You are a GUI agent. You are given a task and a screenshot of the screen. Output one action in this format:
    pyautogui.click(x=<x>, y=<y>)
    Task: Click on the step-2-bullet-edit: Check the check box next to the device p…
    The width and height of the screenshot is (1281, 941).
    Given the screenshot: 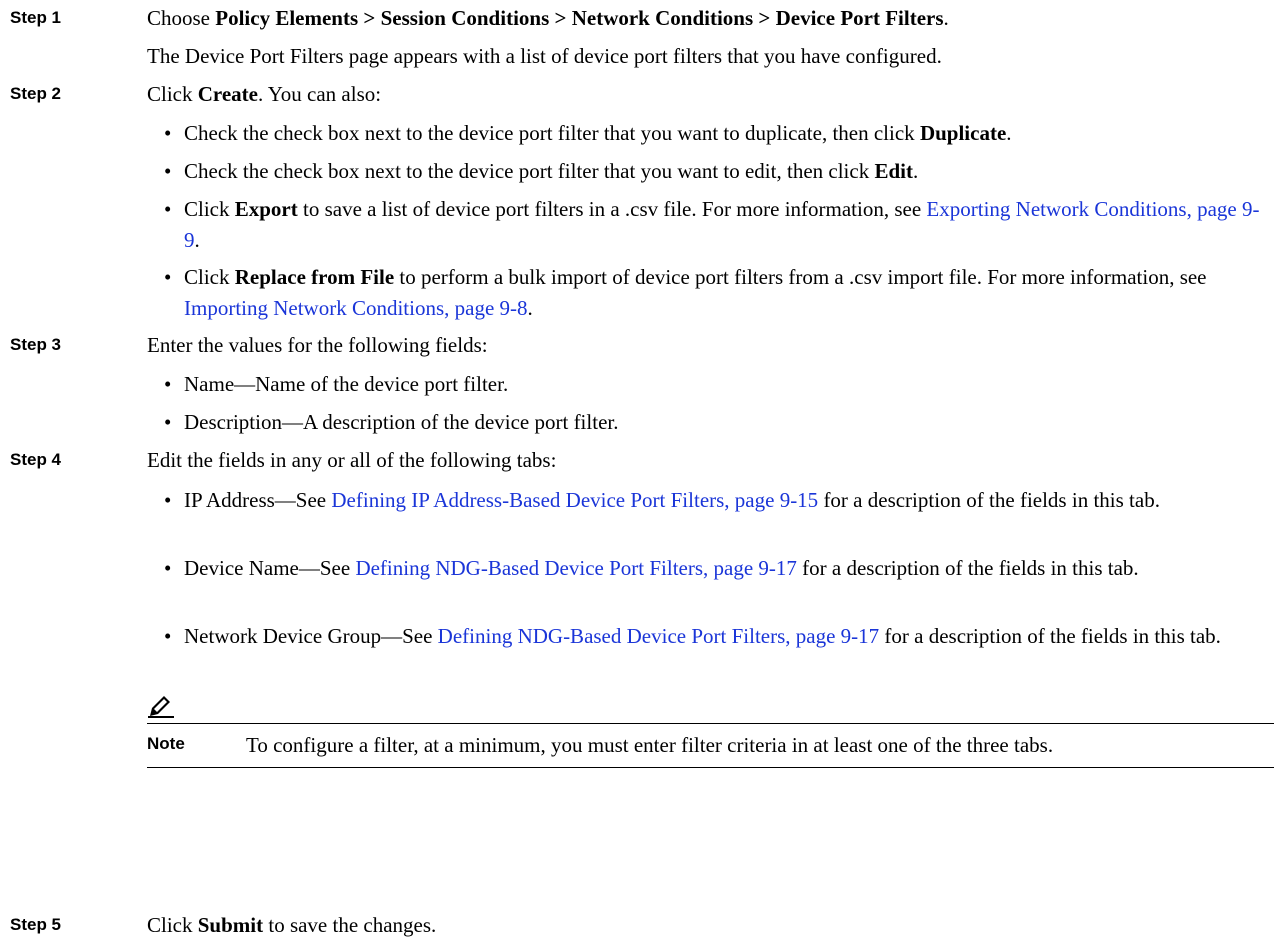 What is the action you would take?
    pyautogui.click(x=551, y=171)
    